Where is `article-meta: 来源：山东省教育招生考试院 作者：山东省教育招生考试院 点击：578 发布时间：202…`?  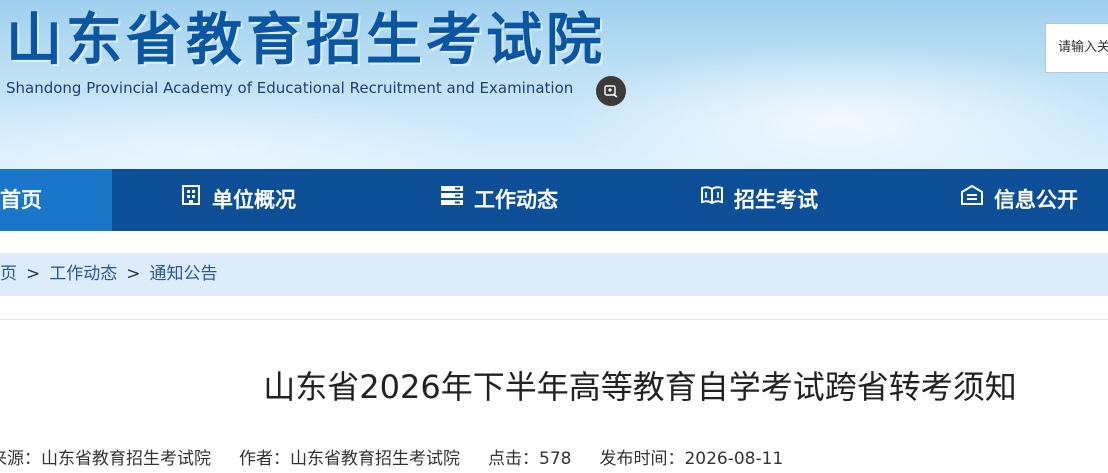 article-meta: 来源：山东省教育招生考试院 作者：山东省教育招生考试院 点击：578 发布时间：202… is located at coordinates (405, 459).